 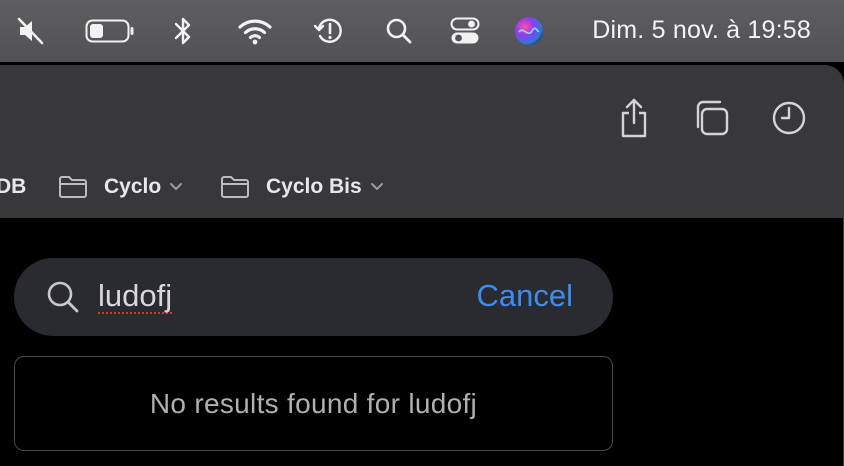 What do you see at coordinates (789, 118) in the screenshot?
I see `history-icon` at bounding box center [789, 118].